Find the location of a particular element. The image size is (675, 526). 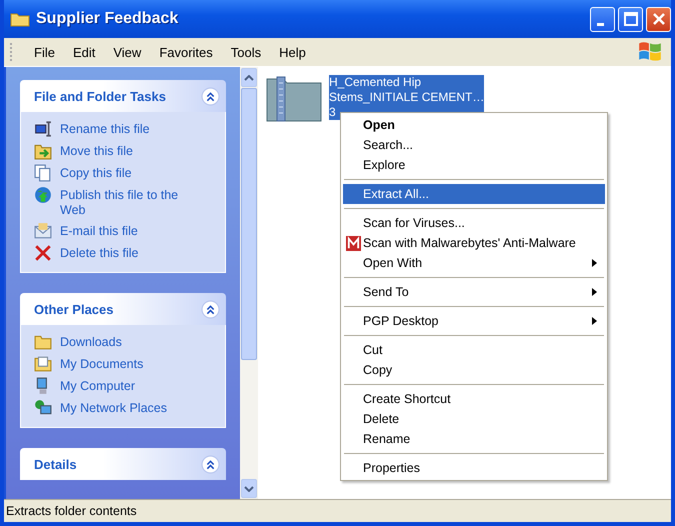

scroll-thumb is located at coordinates (249, 224).